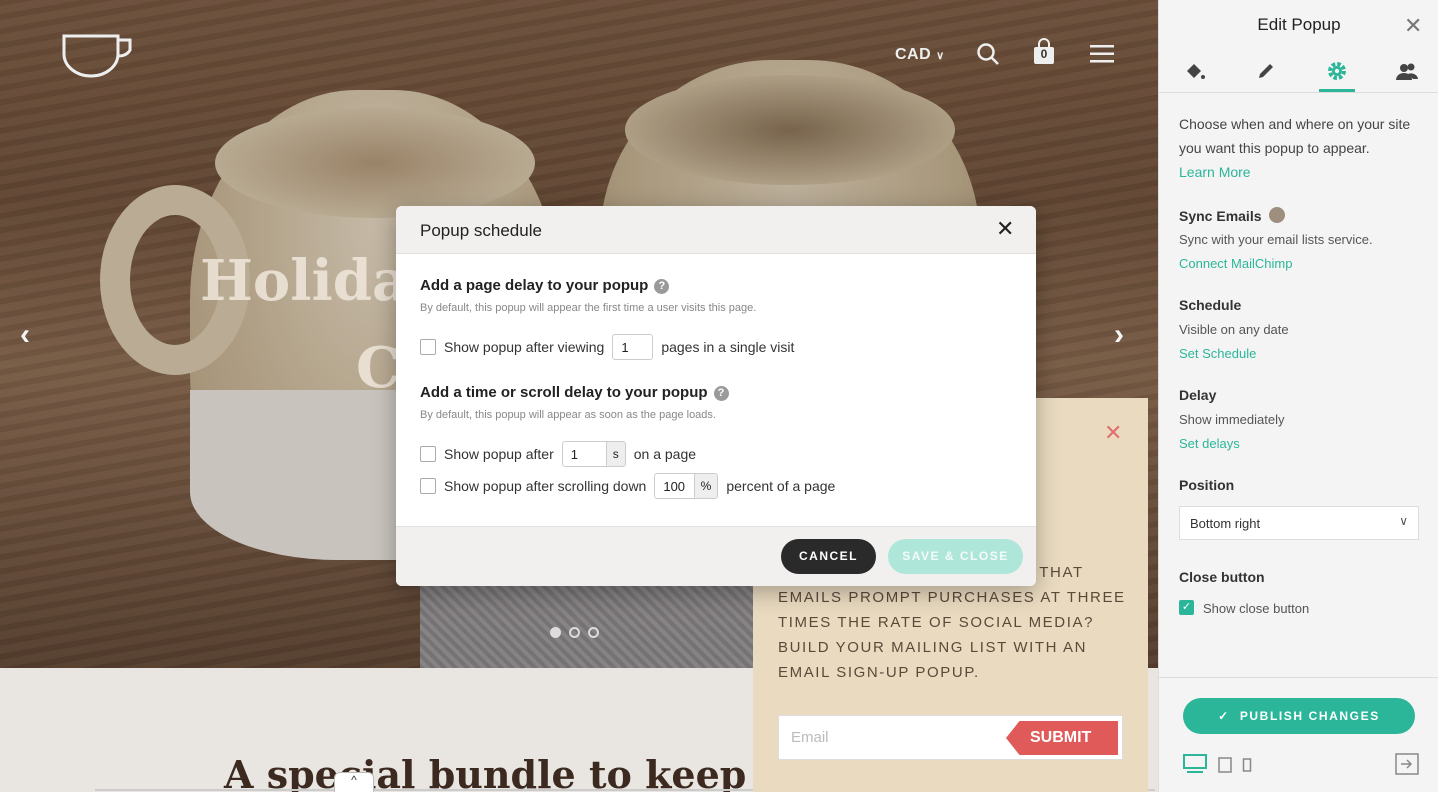 Image resolution: width=1438 pixels, height=792 pixels. Describe the element at coordinates (674, 486) in the screenshot. I see `scroll-percent-value: 100` at that location.